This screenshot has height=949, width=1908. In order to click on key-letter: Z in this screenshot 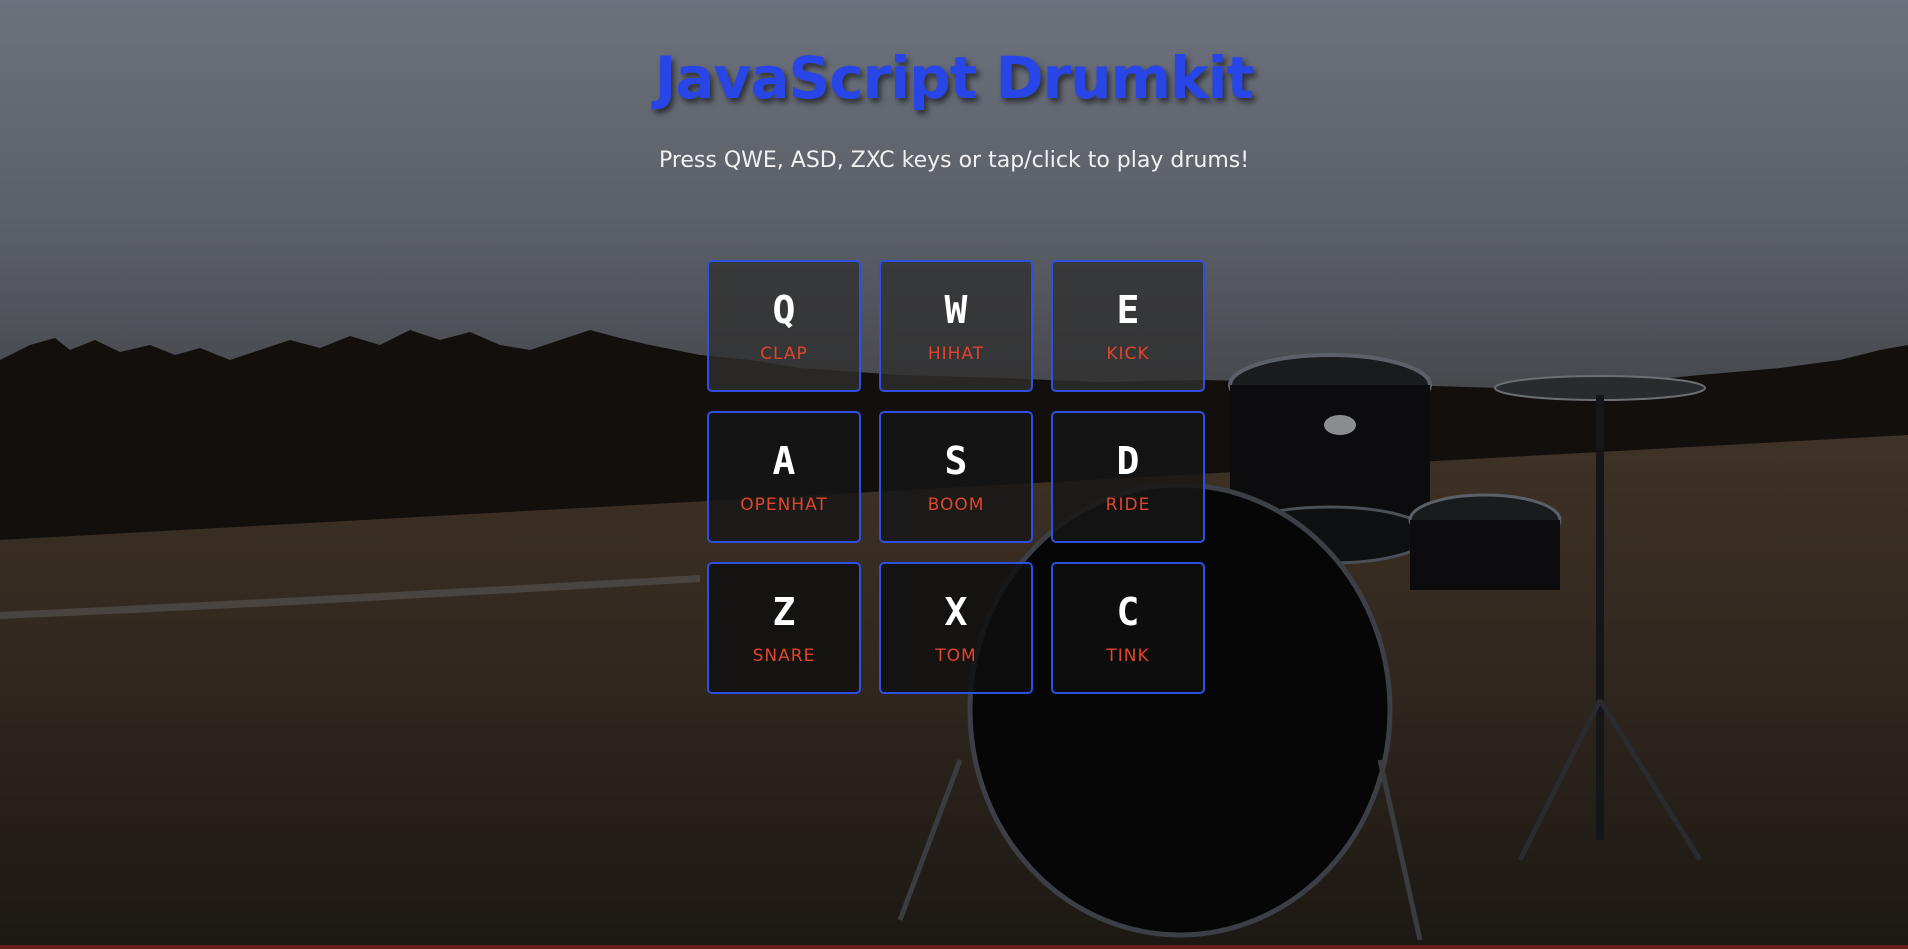, I will do `click(784, 612)`.